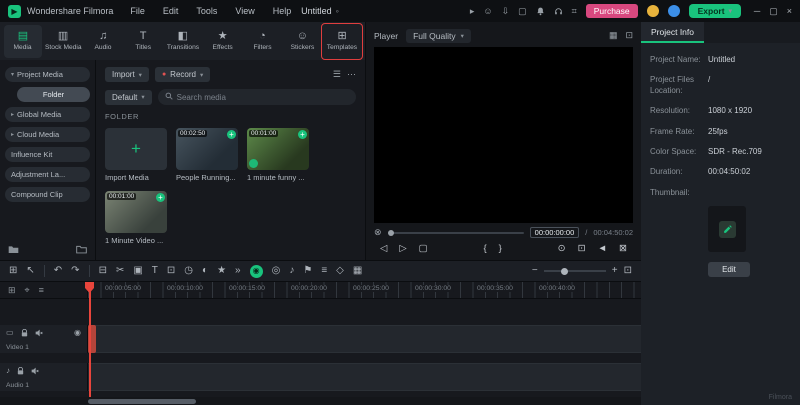  What do you see at coordinates (307, 271) in the screenshot?
I see `marker-icon: ⚑` at bounding box center [307, 271].